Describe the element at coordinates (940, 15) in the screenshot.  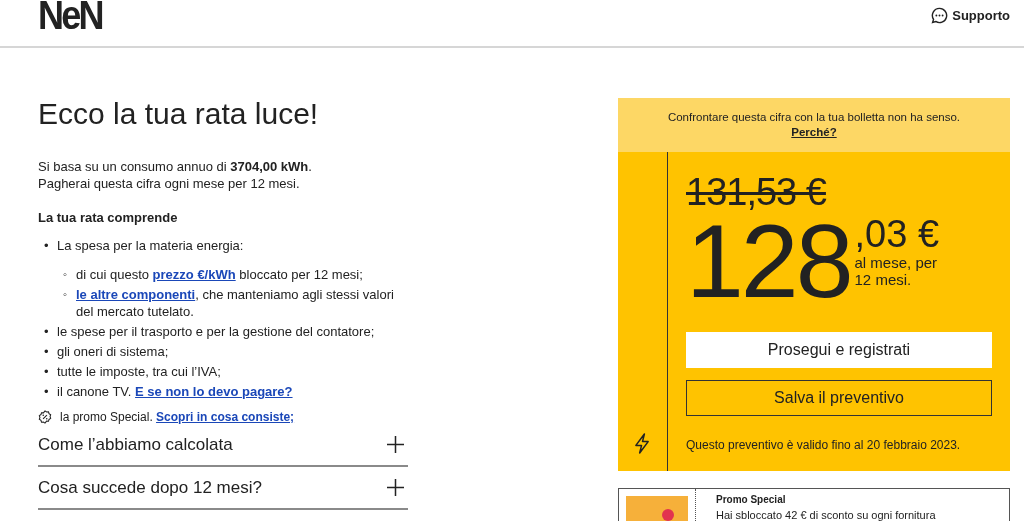
I see `chat-icon` at that location.